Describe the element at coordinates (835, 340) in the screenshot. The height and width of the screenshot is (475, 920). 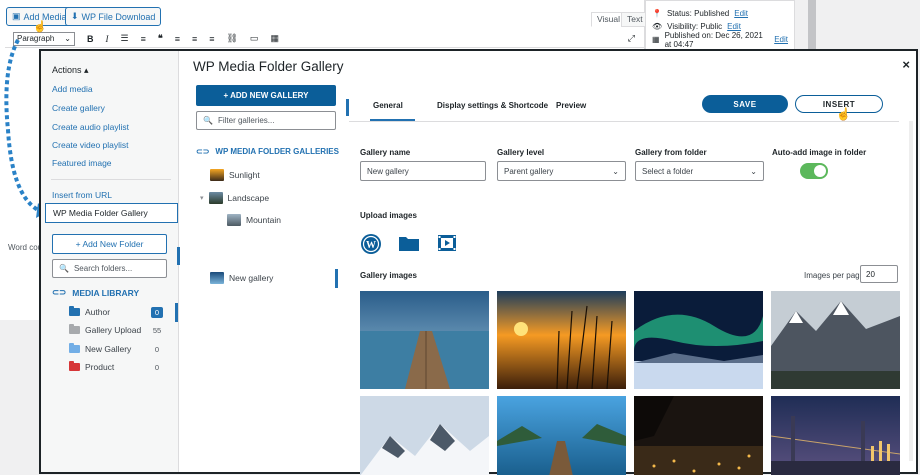
I see `mountain-peaks-image` at that location.